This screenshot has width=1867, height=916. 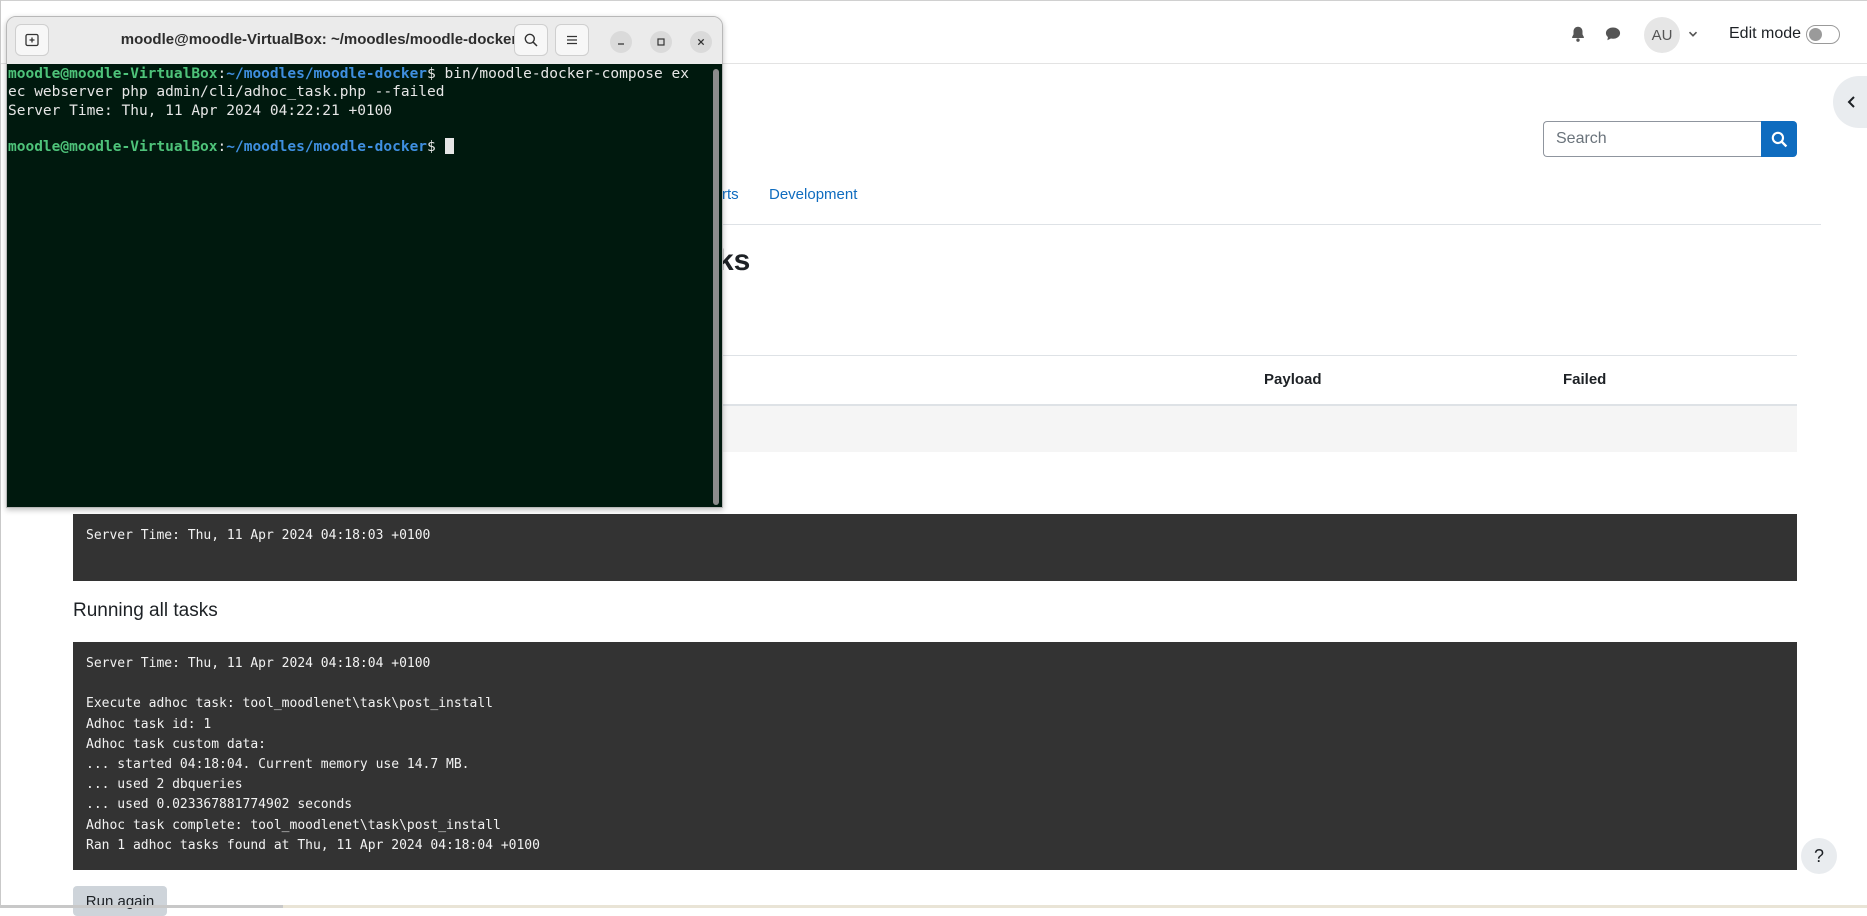 I want to click on text-cursor, so click(x=449, y=146).